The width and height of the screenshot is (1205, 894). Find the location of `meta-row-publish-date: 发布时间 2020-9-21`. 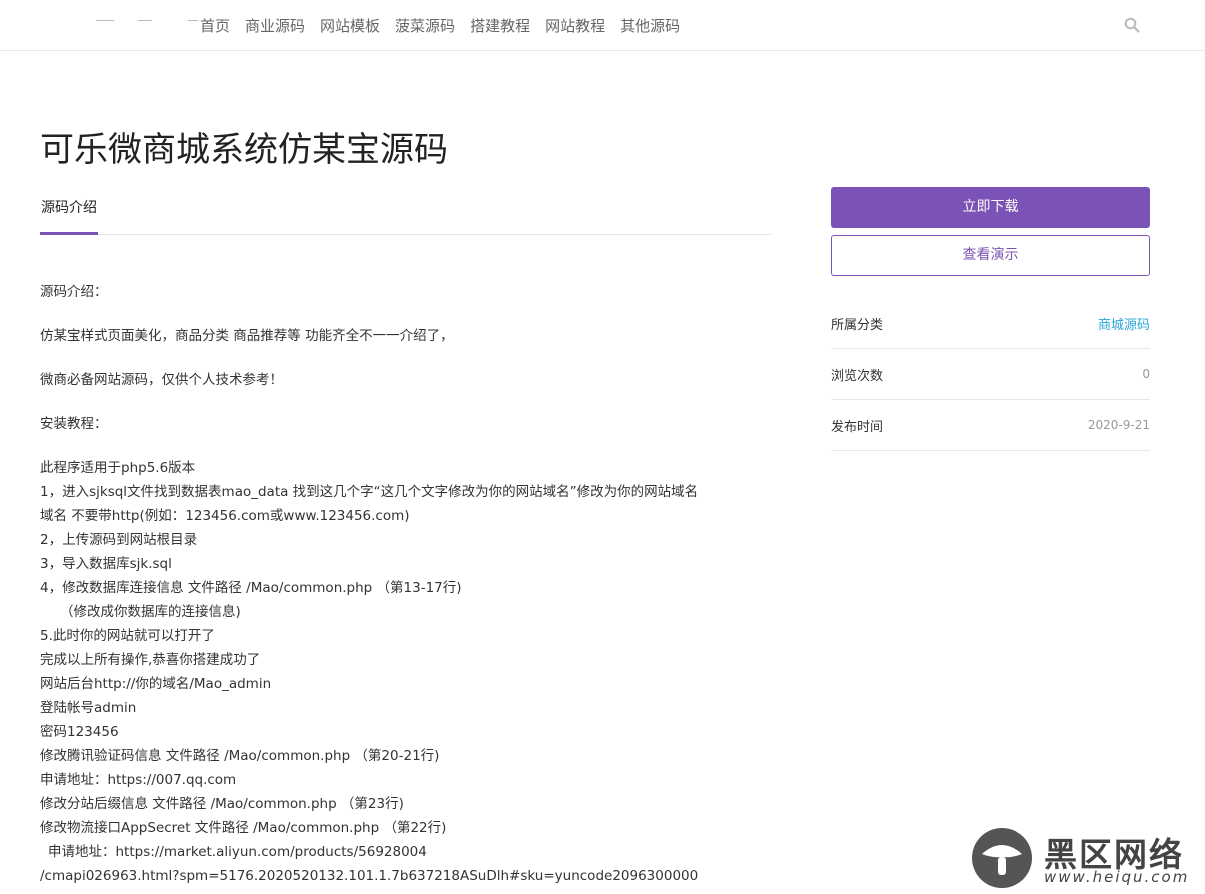

meta-row-publish-date: 发布时间 2020-9-21 is located at coordinates (990, 425).